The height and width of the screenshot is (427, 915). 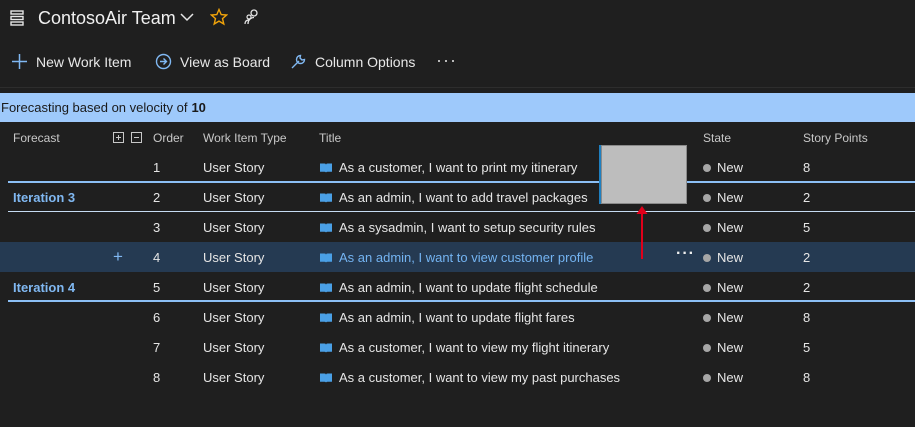 I want to click on view-as-board-button: View as Board, so click(x=212, y=61).